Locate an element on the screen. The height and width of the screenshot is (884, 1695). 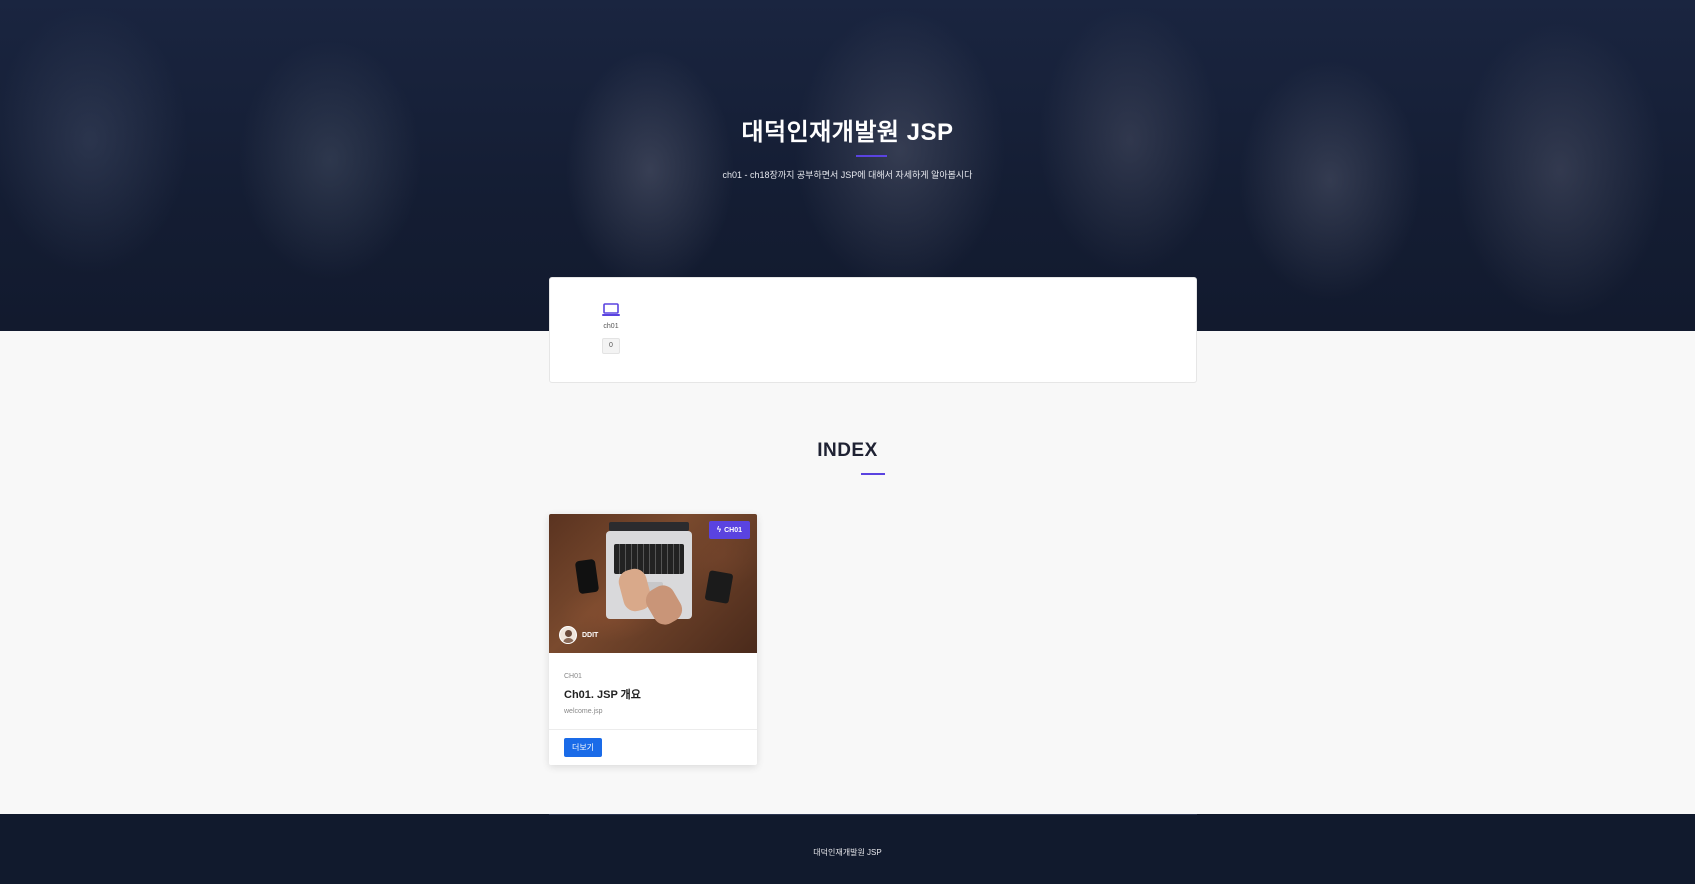
footer: 대덕인재개발원 JSP is located at coordinates (847, 849).